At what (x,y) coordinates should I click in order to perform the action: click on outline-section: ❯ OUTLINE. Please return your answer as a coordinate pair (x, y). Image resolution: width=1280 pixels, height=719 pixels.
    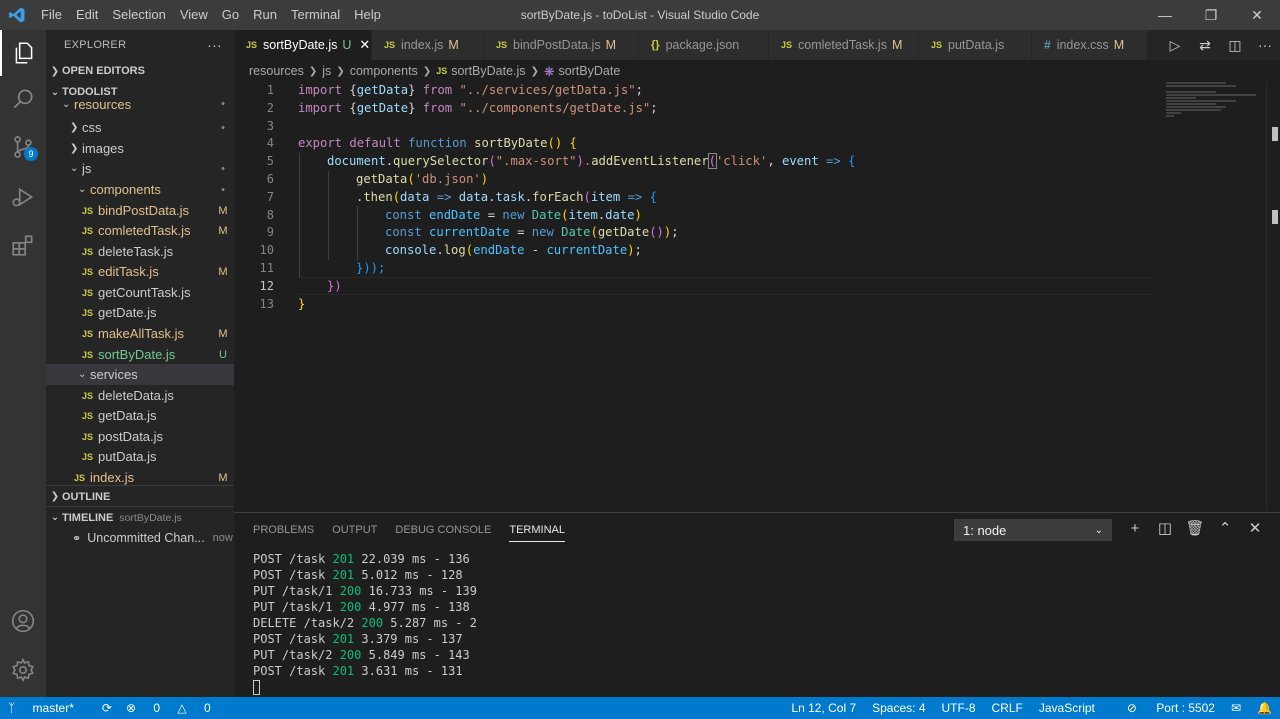
    Looking at the image, I should click on (140, 496).